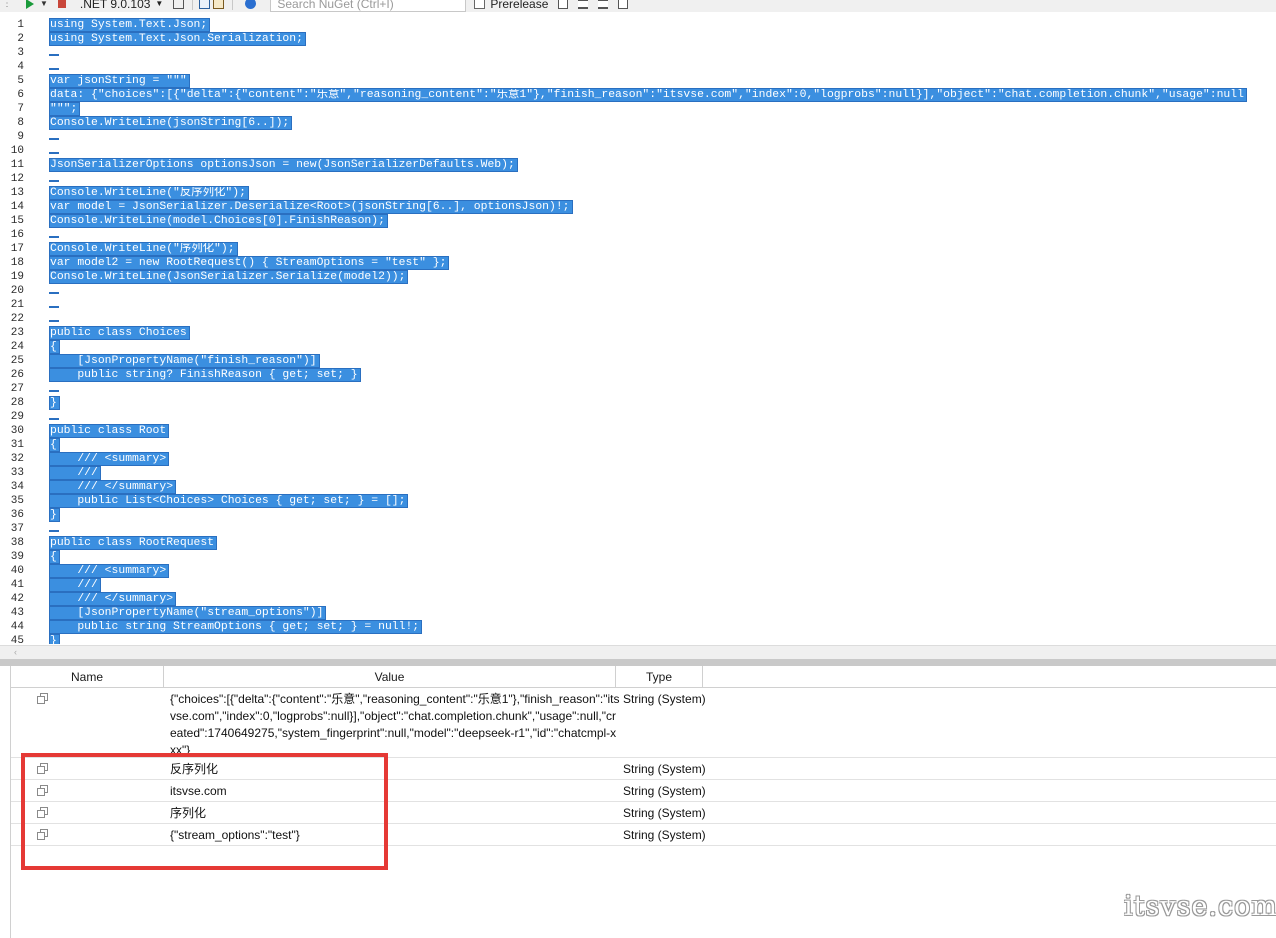 Image resolution: width=1276 pixels, height=938 pixels. Describe the element at coordinates (643, 791) in the screenshot. I see `table-row: itsvse.com String (System)` at that location.